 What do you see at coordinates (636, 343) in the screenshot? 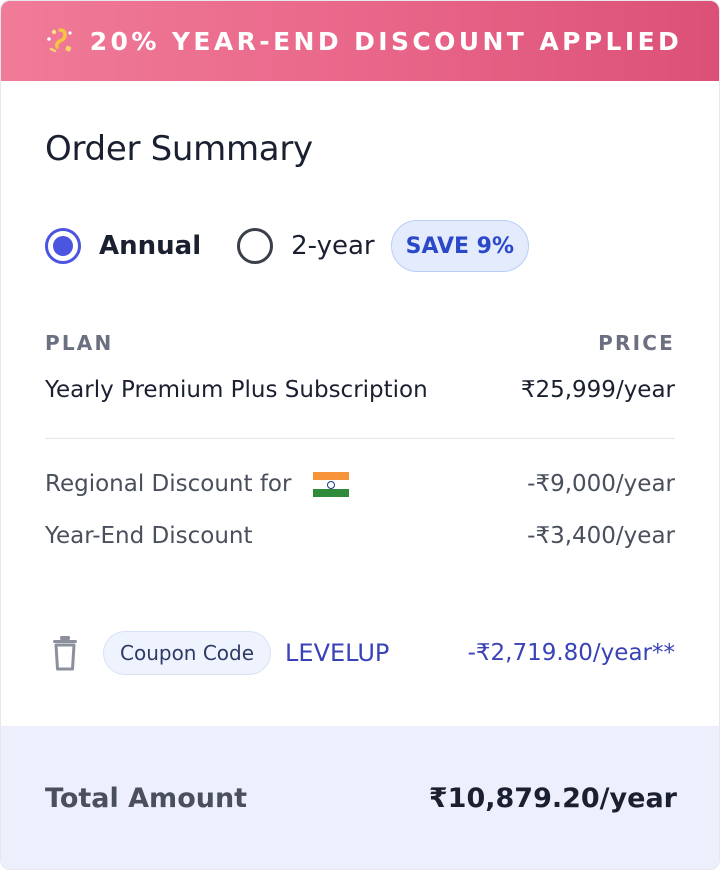
I see `price-column-header: PRICE` at bounding box center [636, 343].